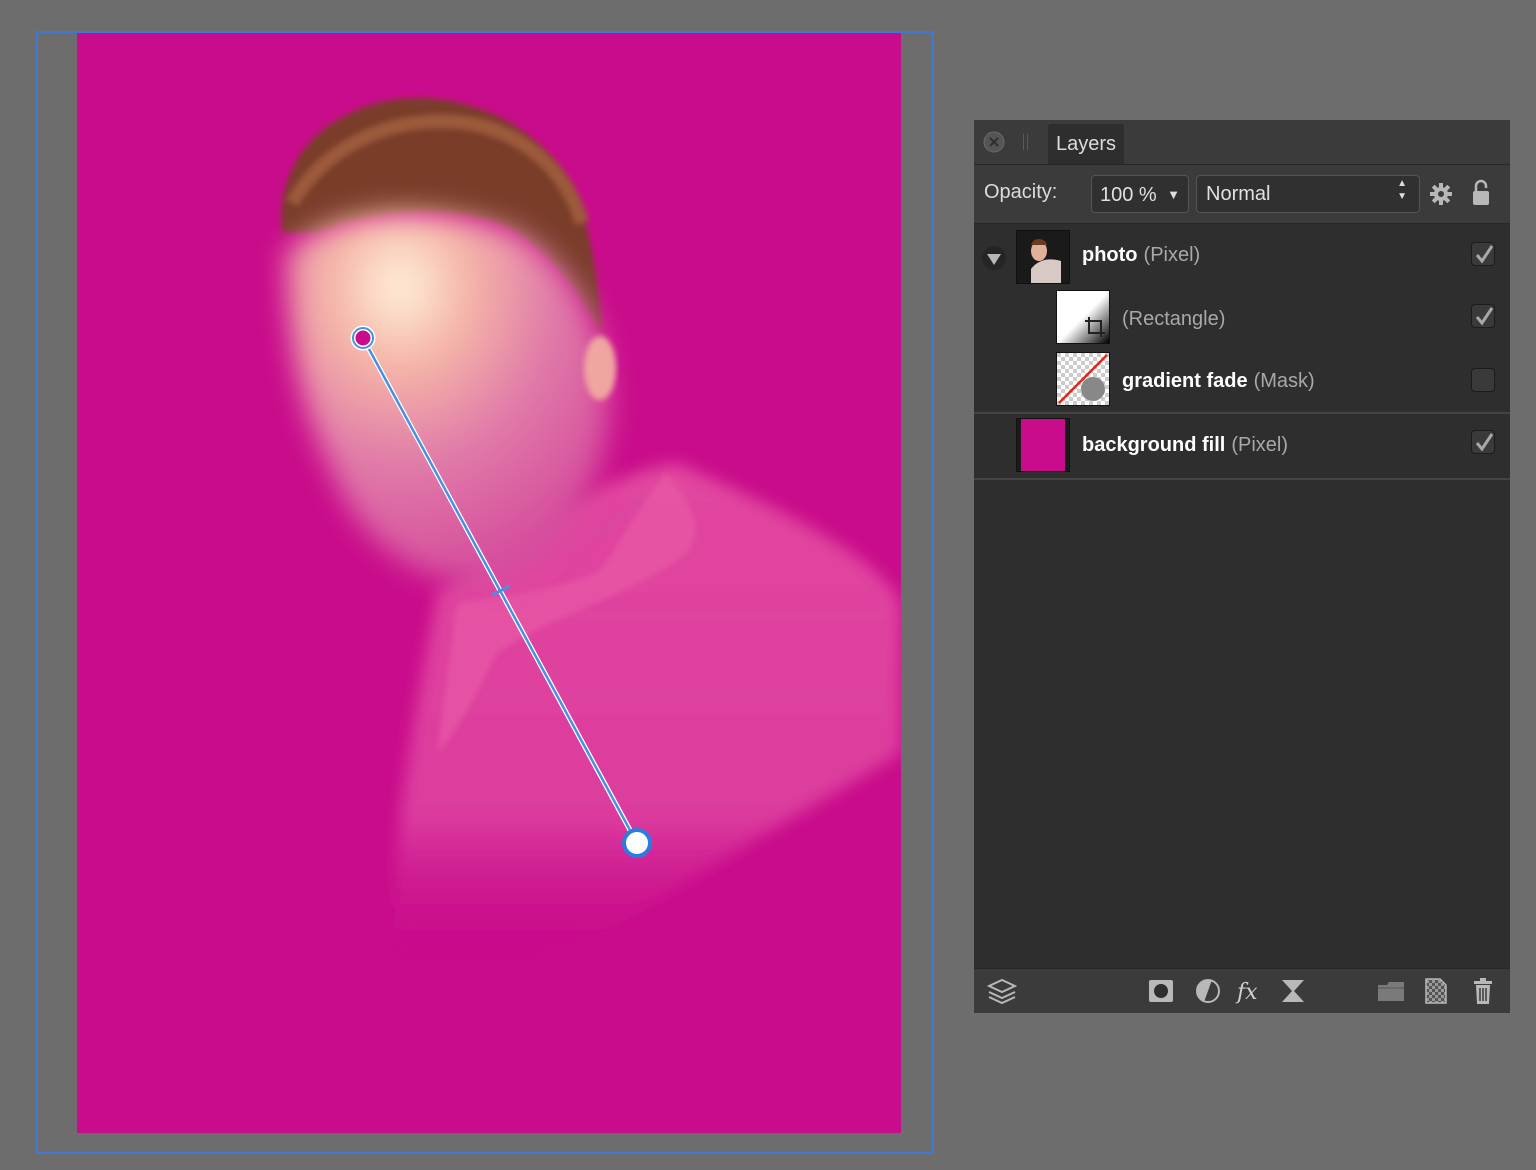 This screenshot has width=1536, height=1170. What do you see at coordinates (994, 258) in the screenshot?
I see `disclosure-triangle-icon` at bounding box center [994, 258].